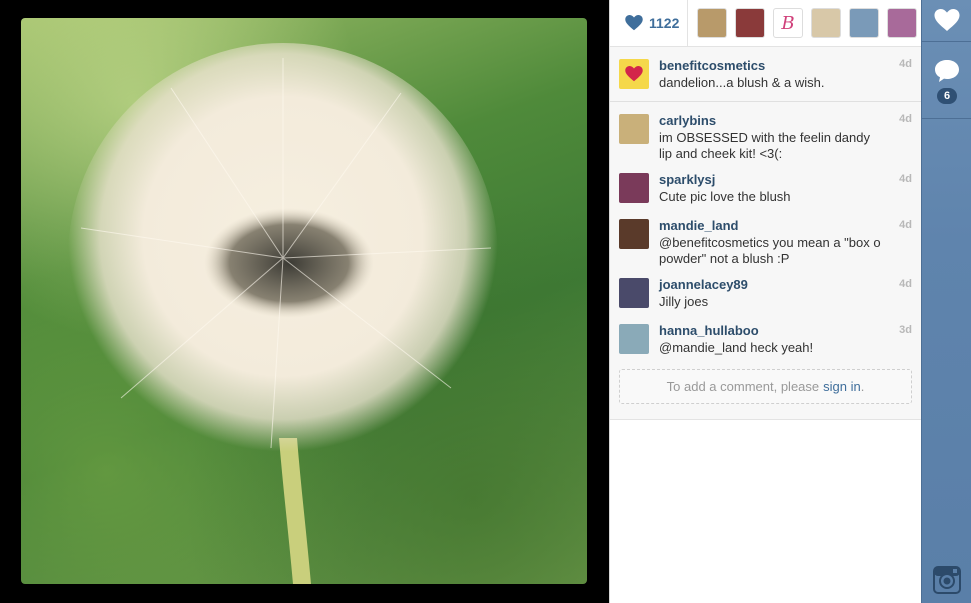  What do you see at coordinates (947, 96) in the screenshot?
I see `comment-count-badge: 6` at bounding box center [947, 96].